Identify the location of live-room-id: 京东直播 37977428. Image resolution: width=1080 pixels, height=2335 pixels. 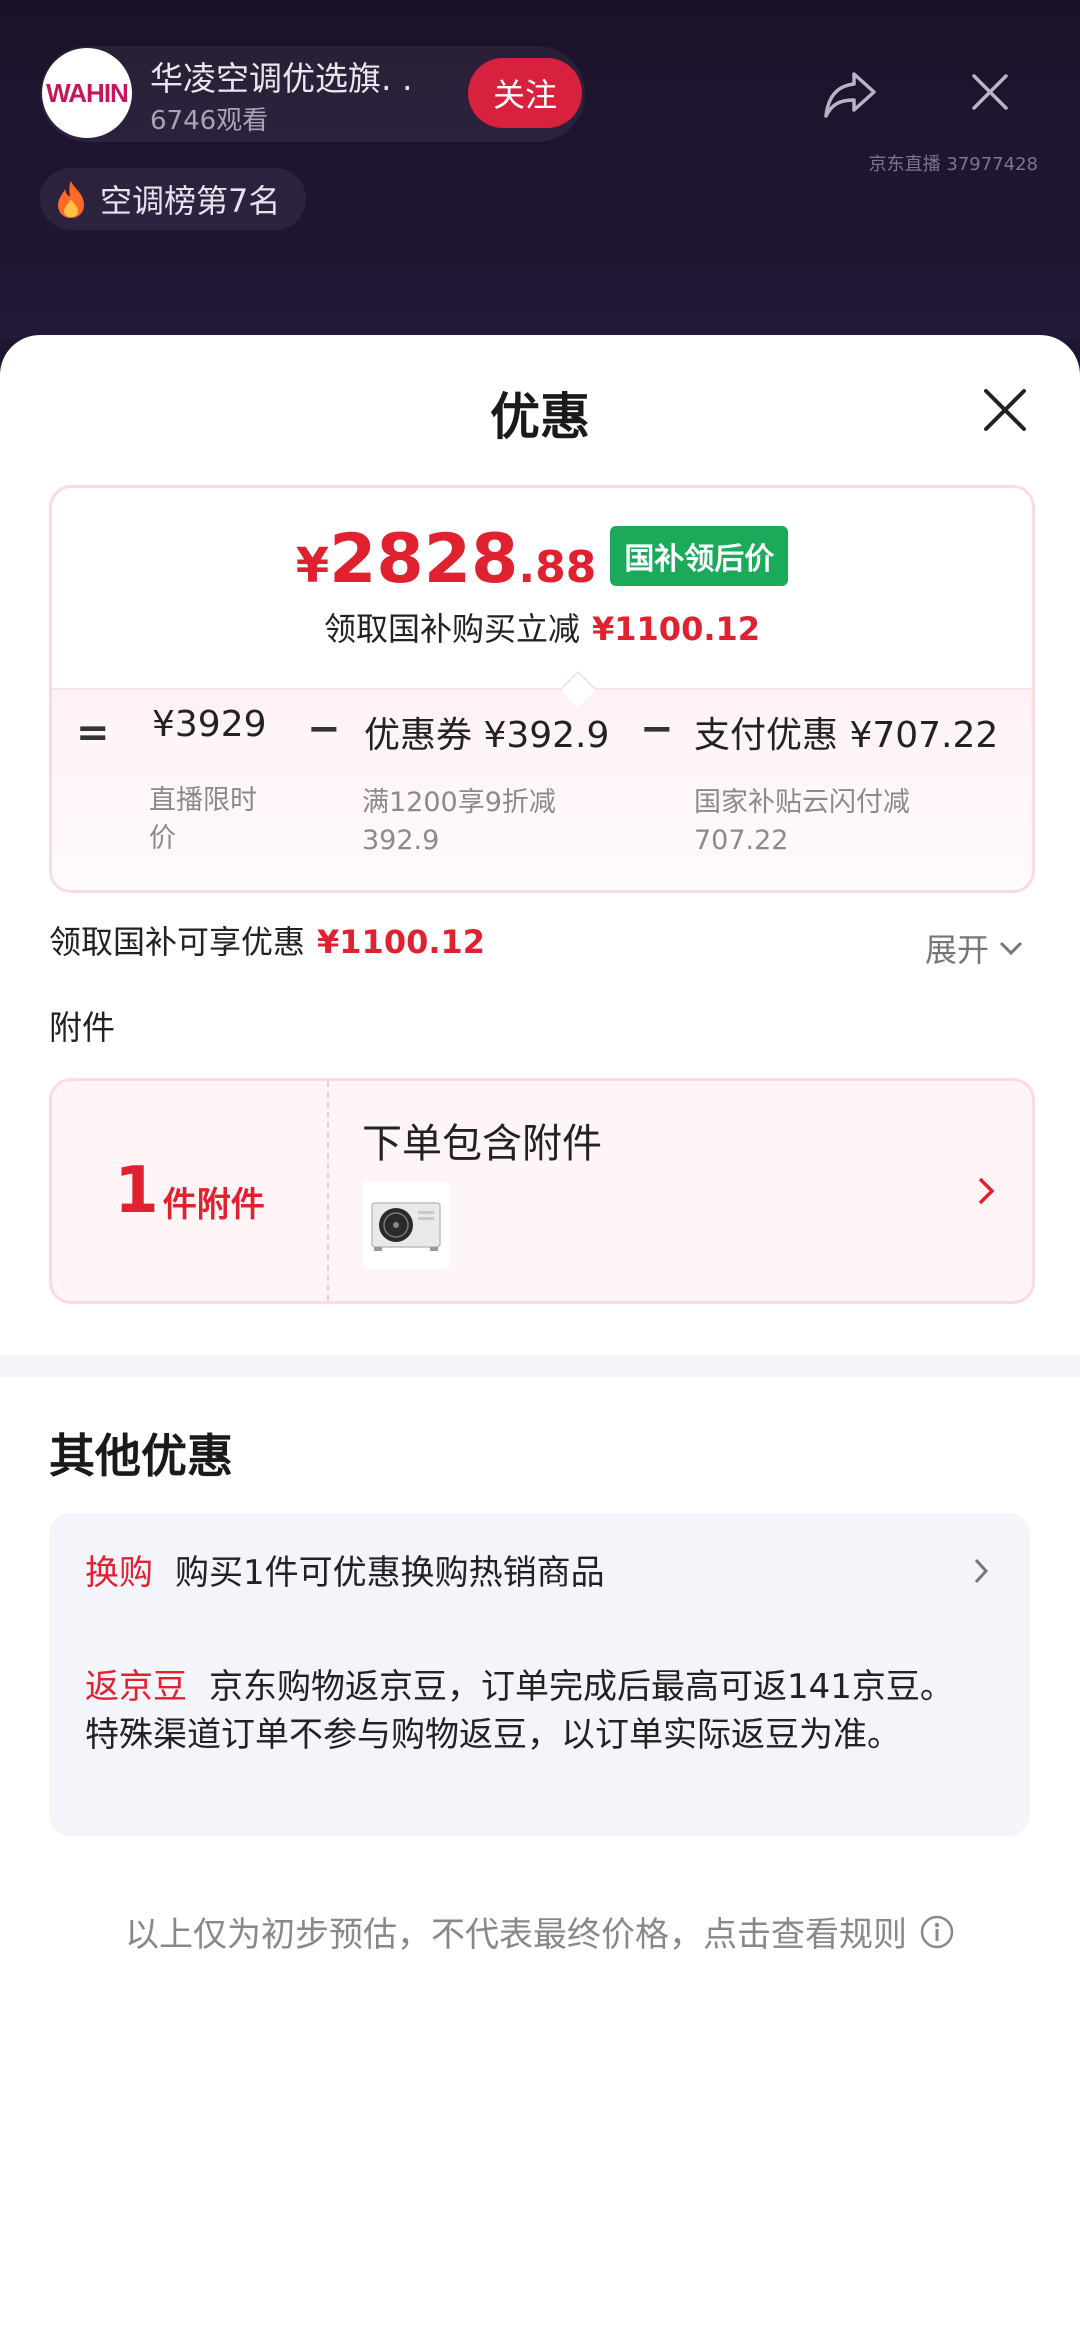
(953, 164).